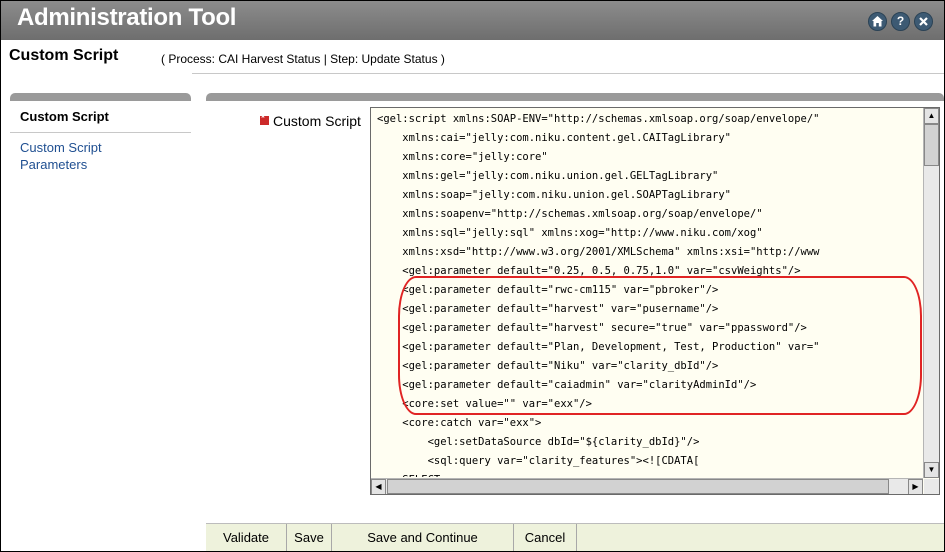 Image resolution: width=945 pixels, height=552 pixels. I want to click on custom-script-label-text: Custom Script, so click(317, 121).